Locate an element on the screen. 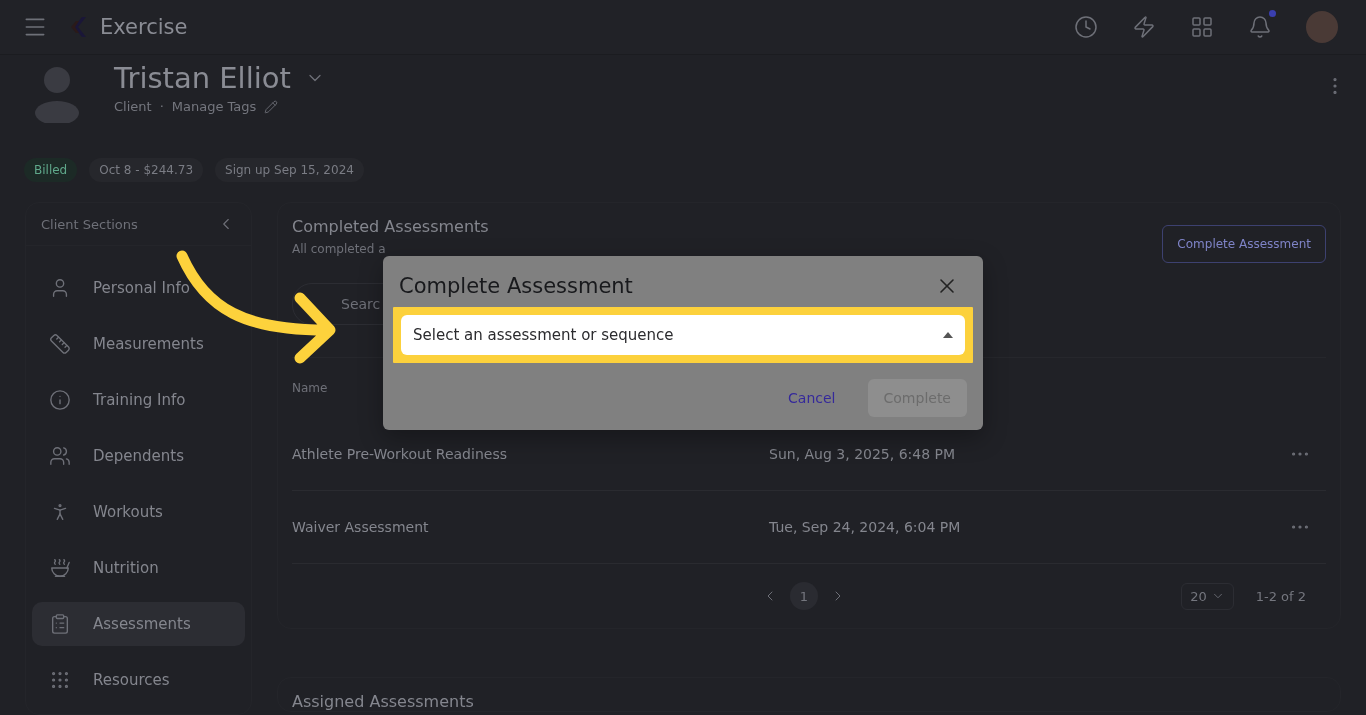 The height and width of the screenshot is (715, 1366). status-chip: Billed is located at coordinates (51, 170).